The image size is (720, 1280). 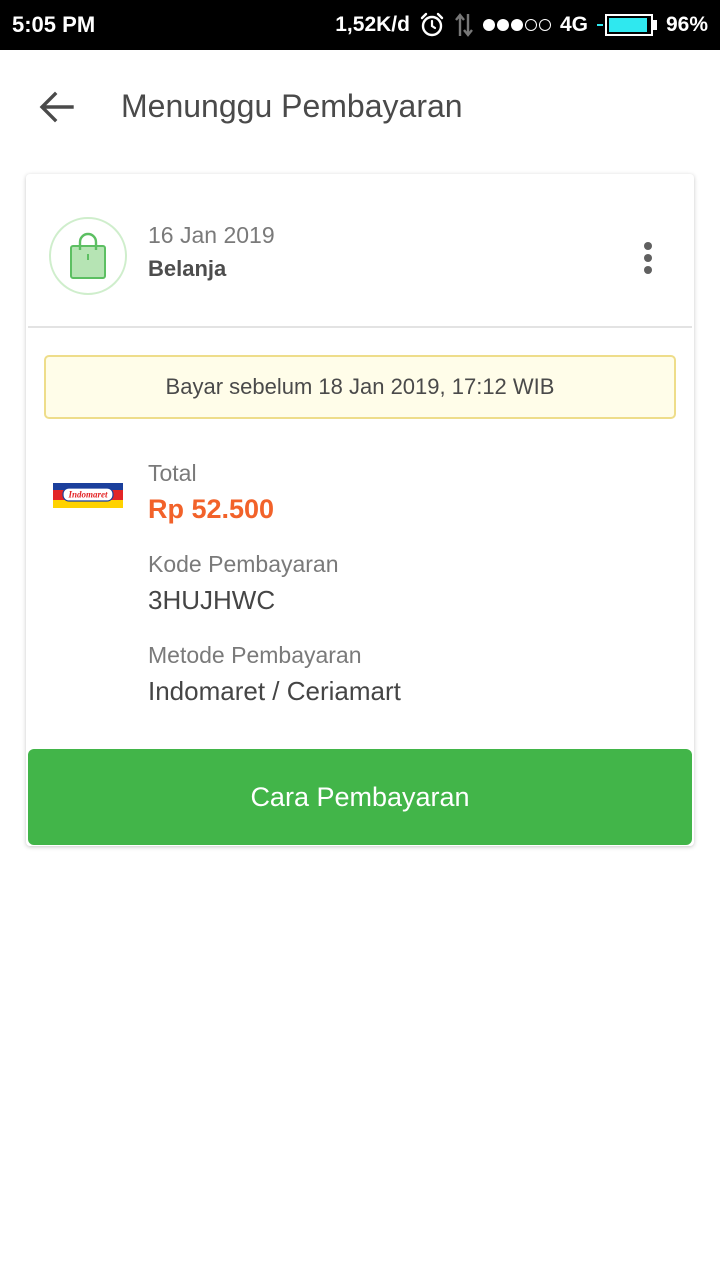 I want to click on payment-method-label: Metode Pembayaran, so click(x=255, y=655).